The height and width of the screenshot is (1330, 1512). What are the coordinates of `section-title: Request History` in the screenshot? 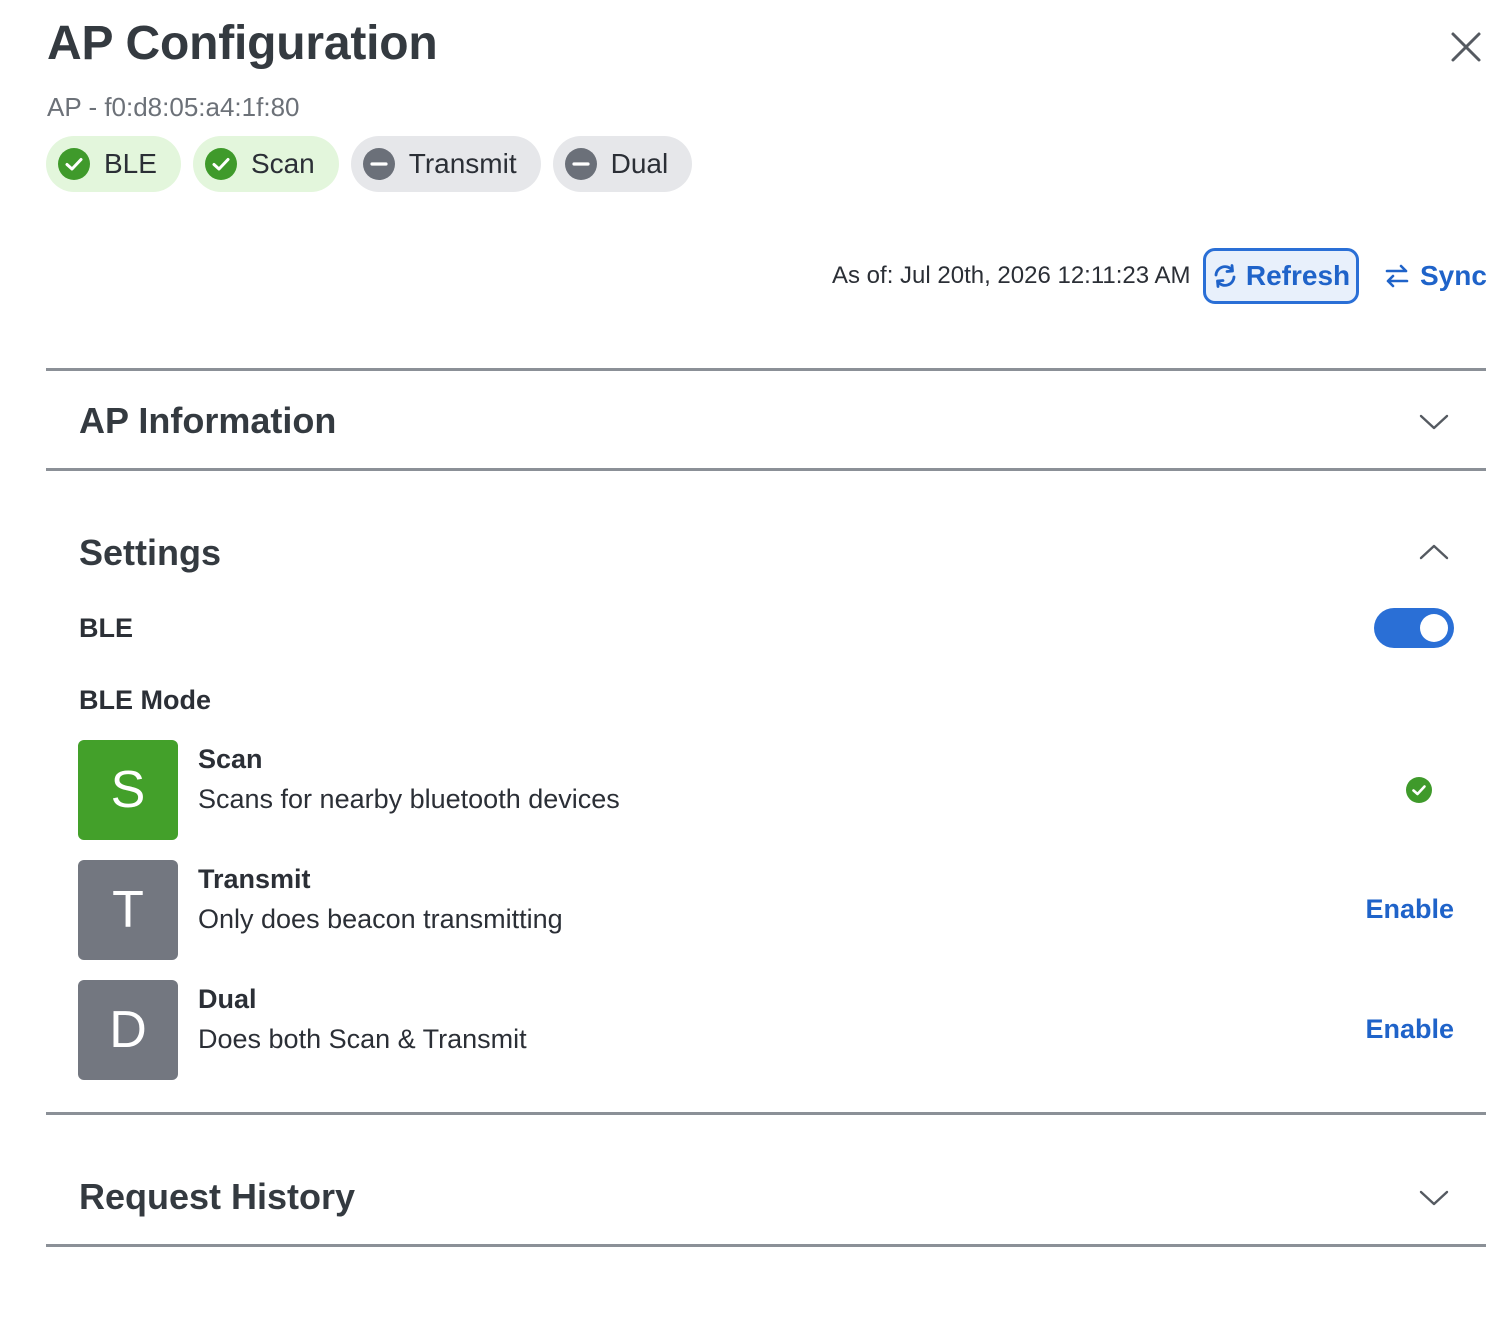 It's located at (217, 1196).